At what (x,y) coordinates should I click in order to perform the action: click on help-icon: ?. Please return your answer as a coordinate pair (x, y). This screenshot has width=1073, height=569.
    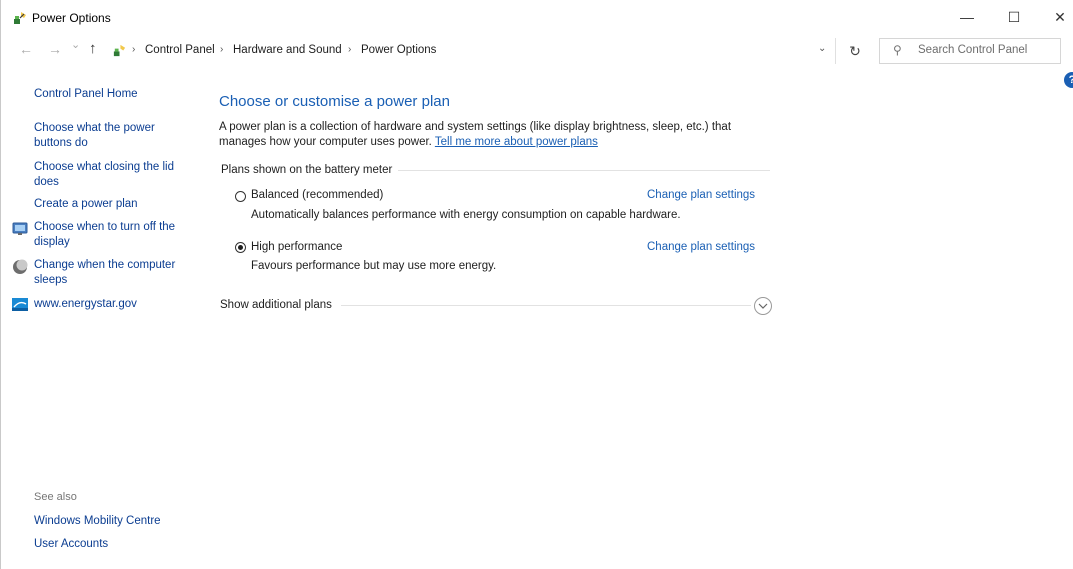
    Looking at the image, I should click on (1068, 80).